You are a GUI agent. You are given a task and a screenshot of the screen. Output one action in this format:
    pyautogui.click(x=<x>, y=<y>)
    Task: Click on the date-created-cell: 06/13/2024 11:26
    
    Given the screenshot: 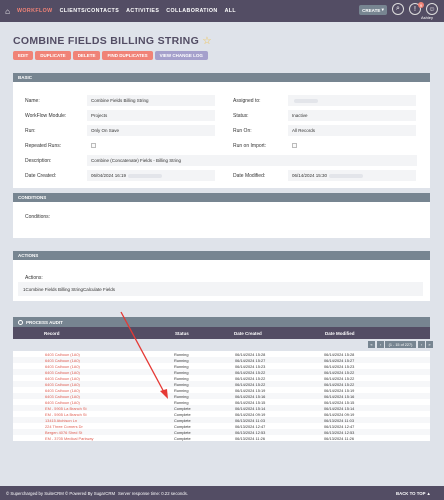 What is the action you would take?
    pyautogui.click(x=250, y=438)
    